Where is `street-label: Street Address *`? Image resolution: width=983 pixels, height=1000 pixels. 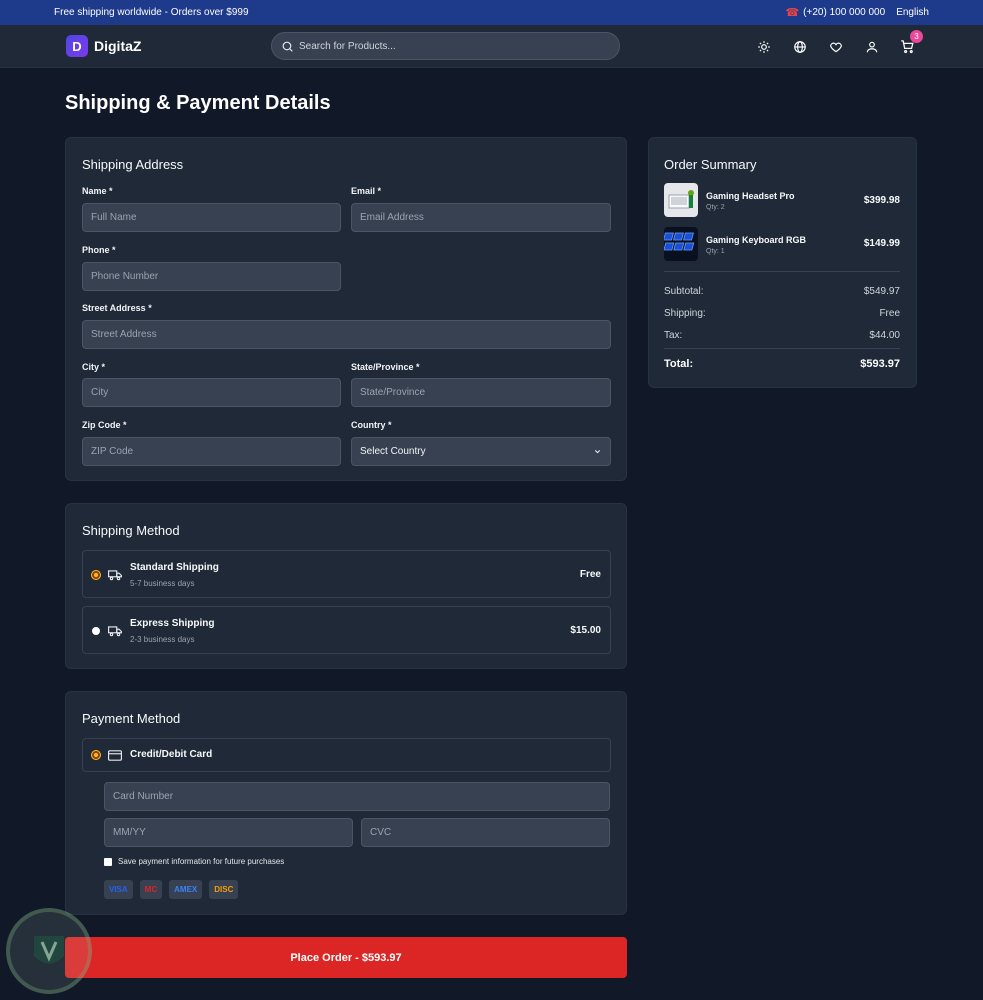
street-label: Street Address * is located at coordinates (117, 308).